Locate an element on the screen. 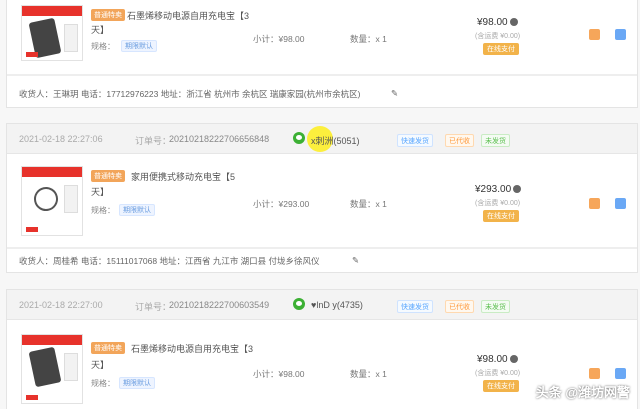 Image resolution: width=640 pixels, height=409 pixels. product-title: 家用便携式移动充电宝【5 is located at coordinates (183, 176).